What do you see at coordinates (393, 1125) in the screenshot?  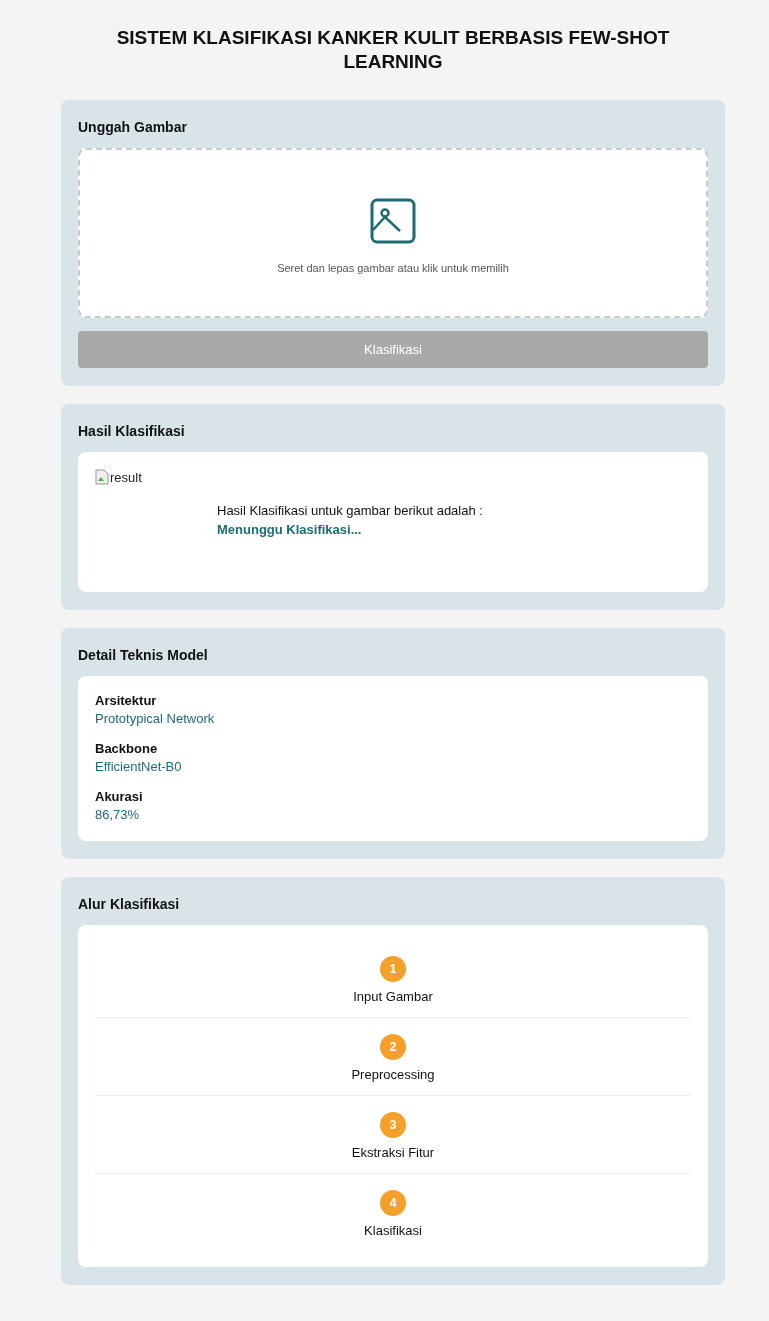 I see `step-number: 3` at bounding box center [393, 1125].